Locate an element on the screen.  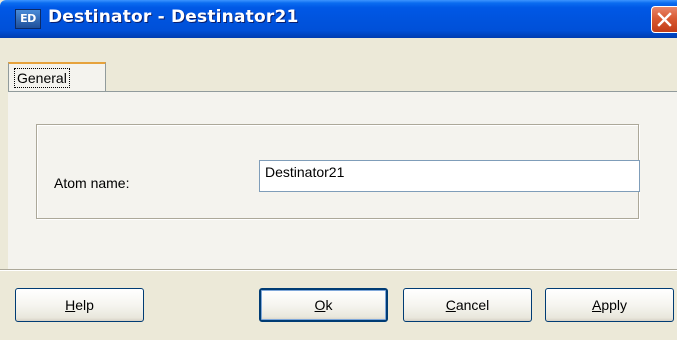
apply-button-mnemonic: A is located at coordinates (596, 305).